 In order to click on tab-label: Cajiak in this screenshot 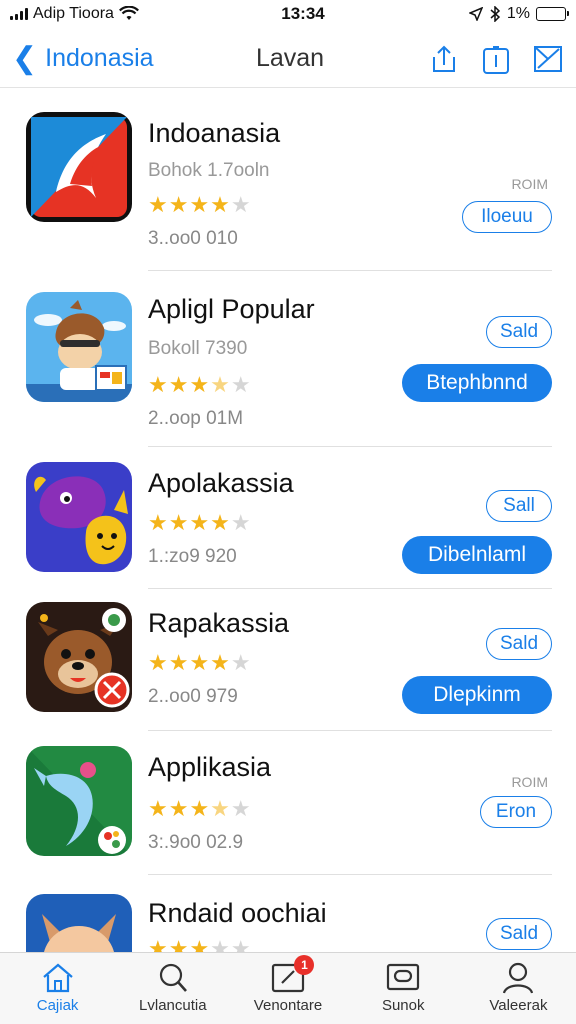, I will do `click(57, 1005)`.